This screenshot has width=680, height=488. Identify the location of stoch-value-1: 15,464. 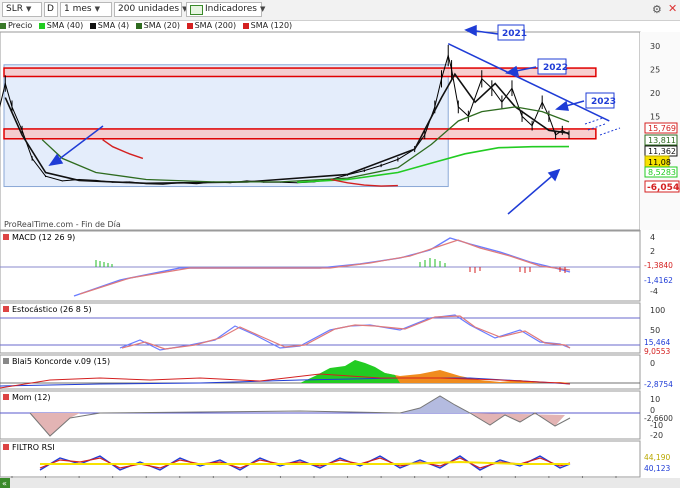
(657, 342).